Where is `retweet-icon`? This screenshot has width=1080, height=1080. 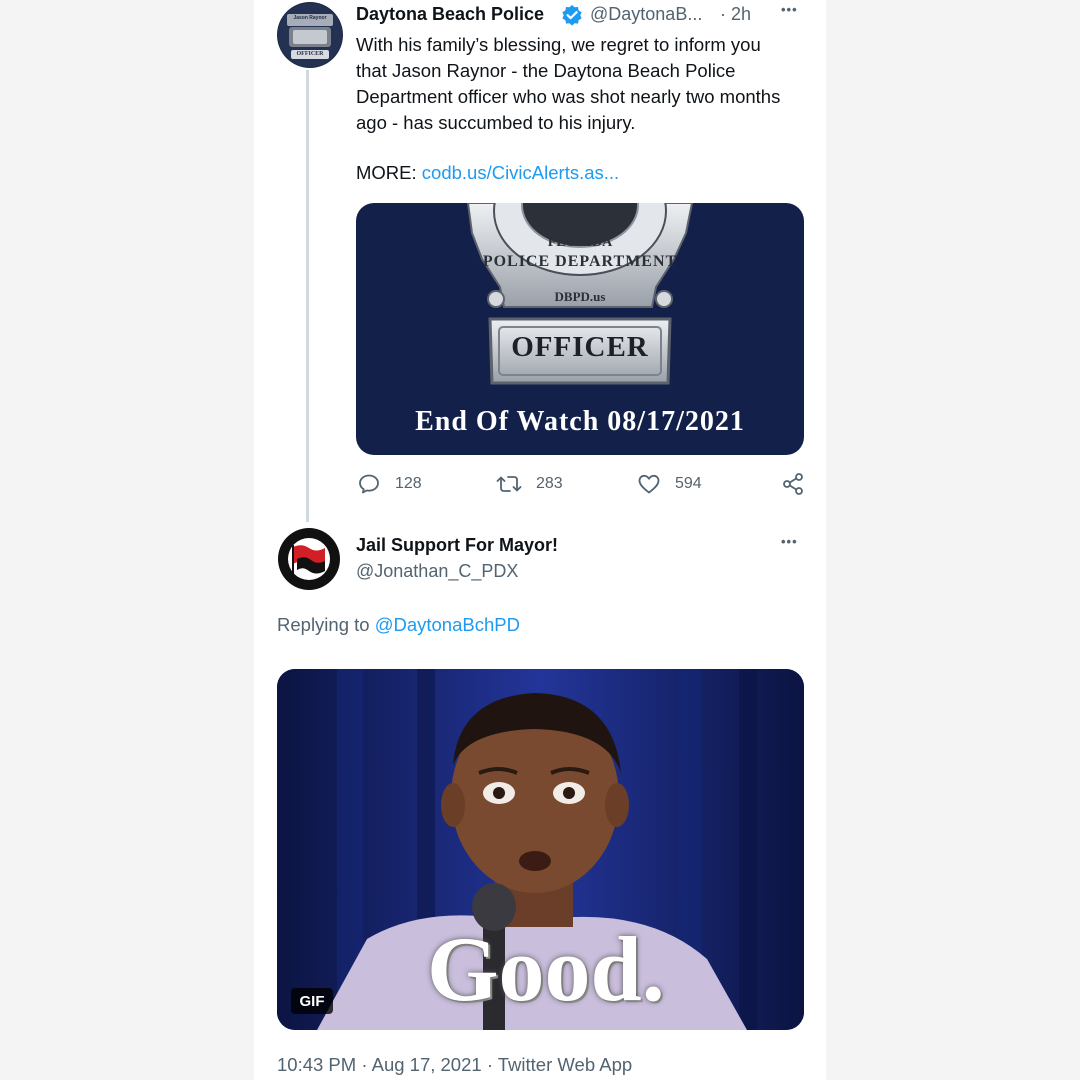
retweet-icon is located at coordinates (509, 484).